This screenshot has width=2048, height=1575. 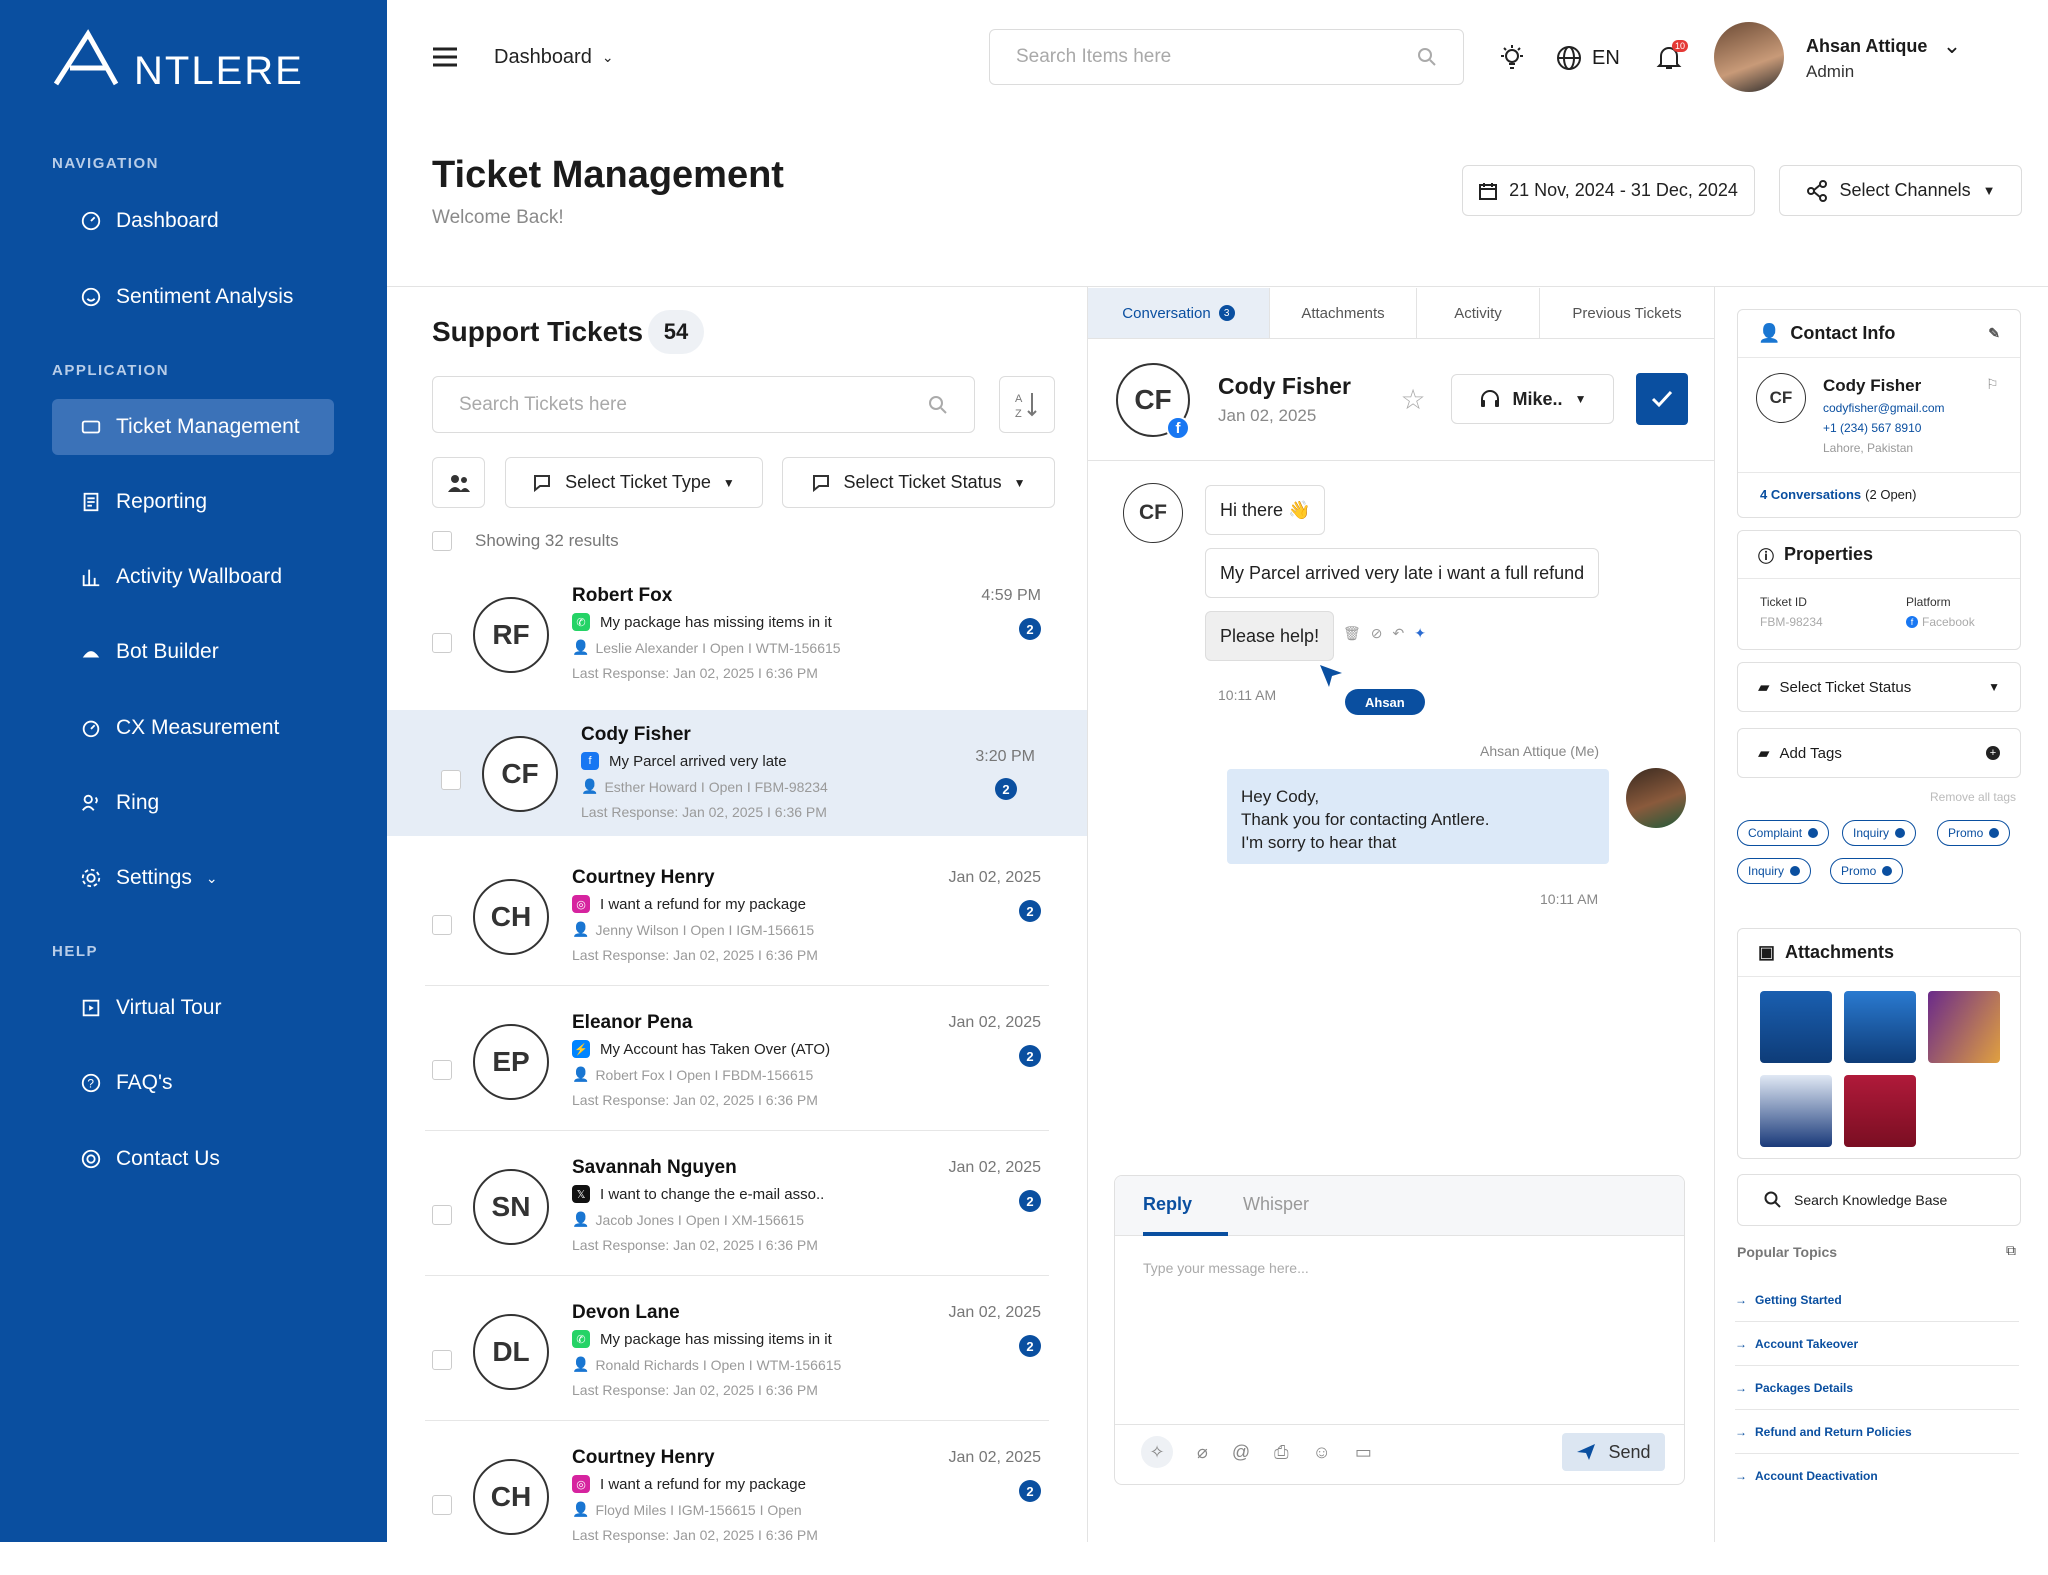 What do you see at coordinates (193, 577) in the screenshot?
I see `sidebar-item-activity-wallboard: Activity Wallboard` at bounding box center [193, 577].